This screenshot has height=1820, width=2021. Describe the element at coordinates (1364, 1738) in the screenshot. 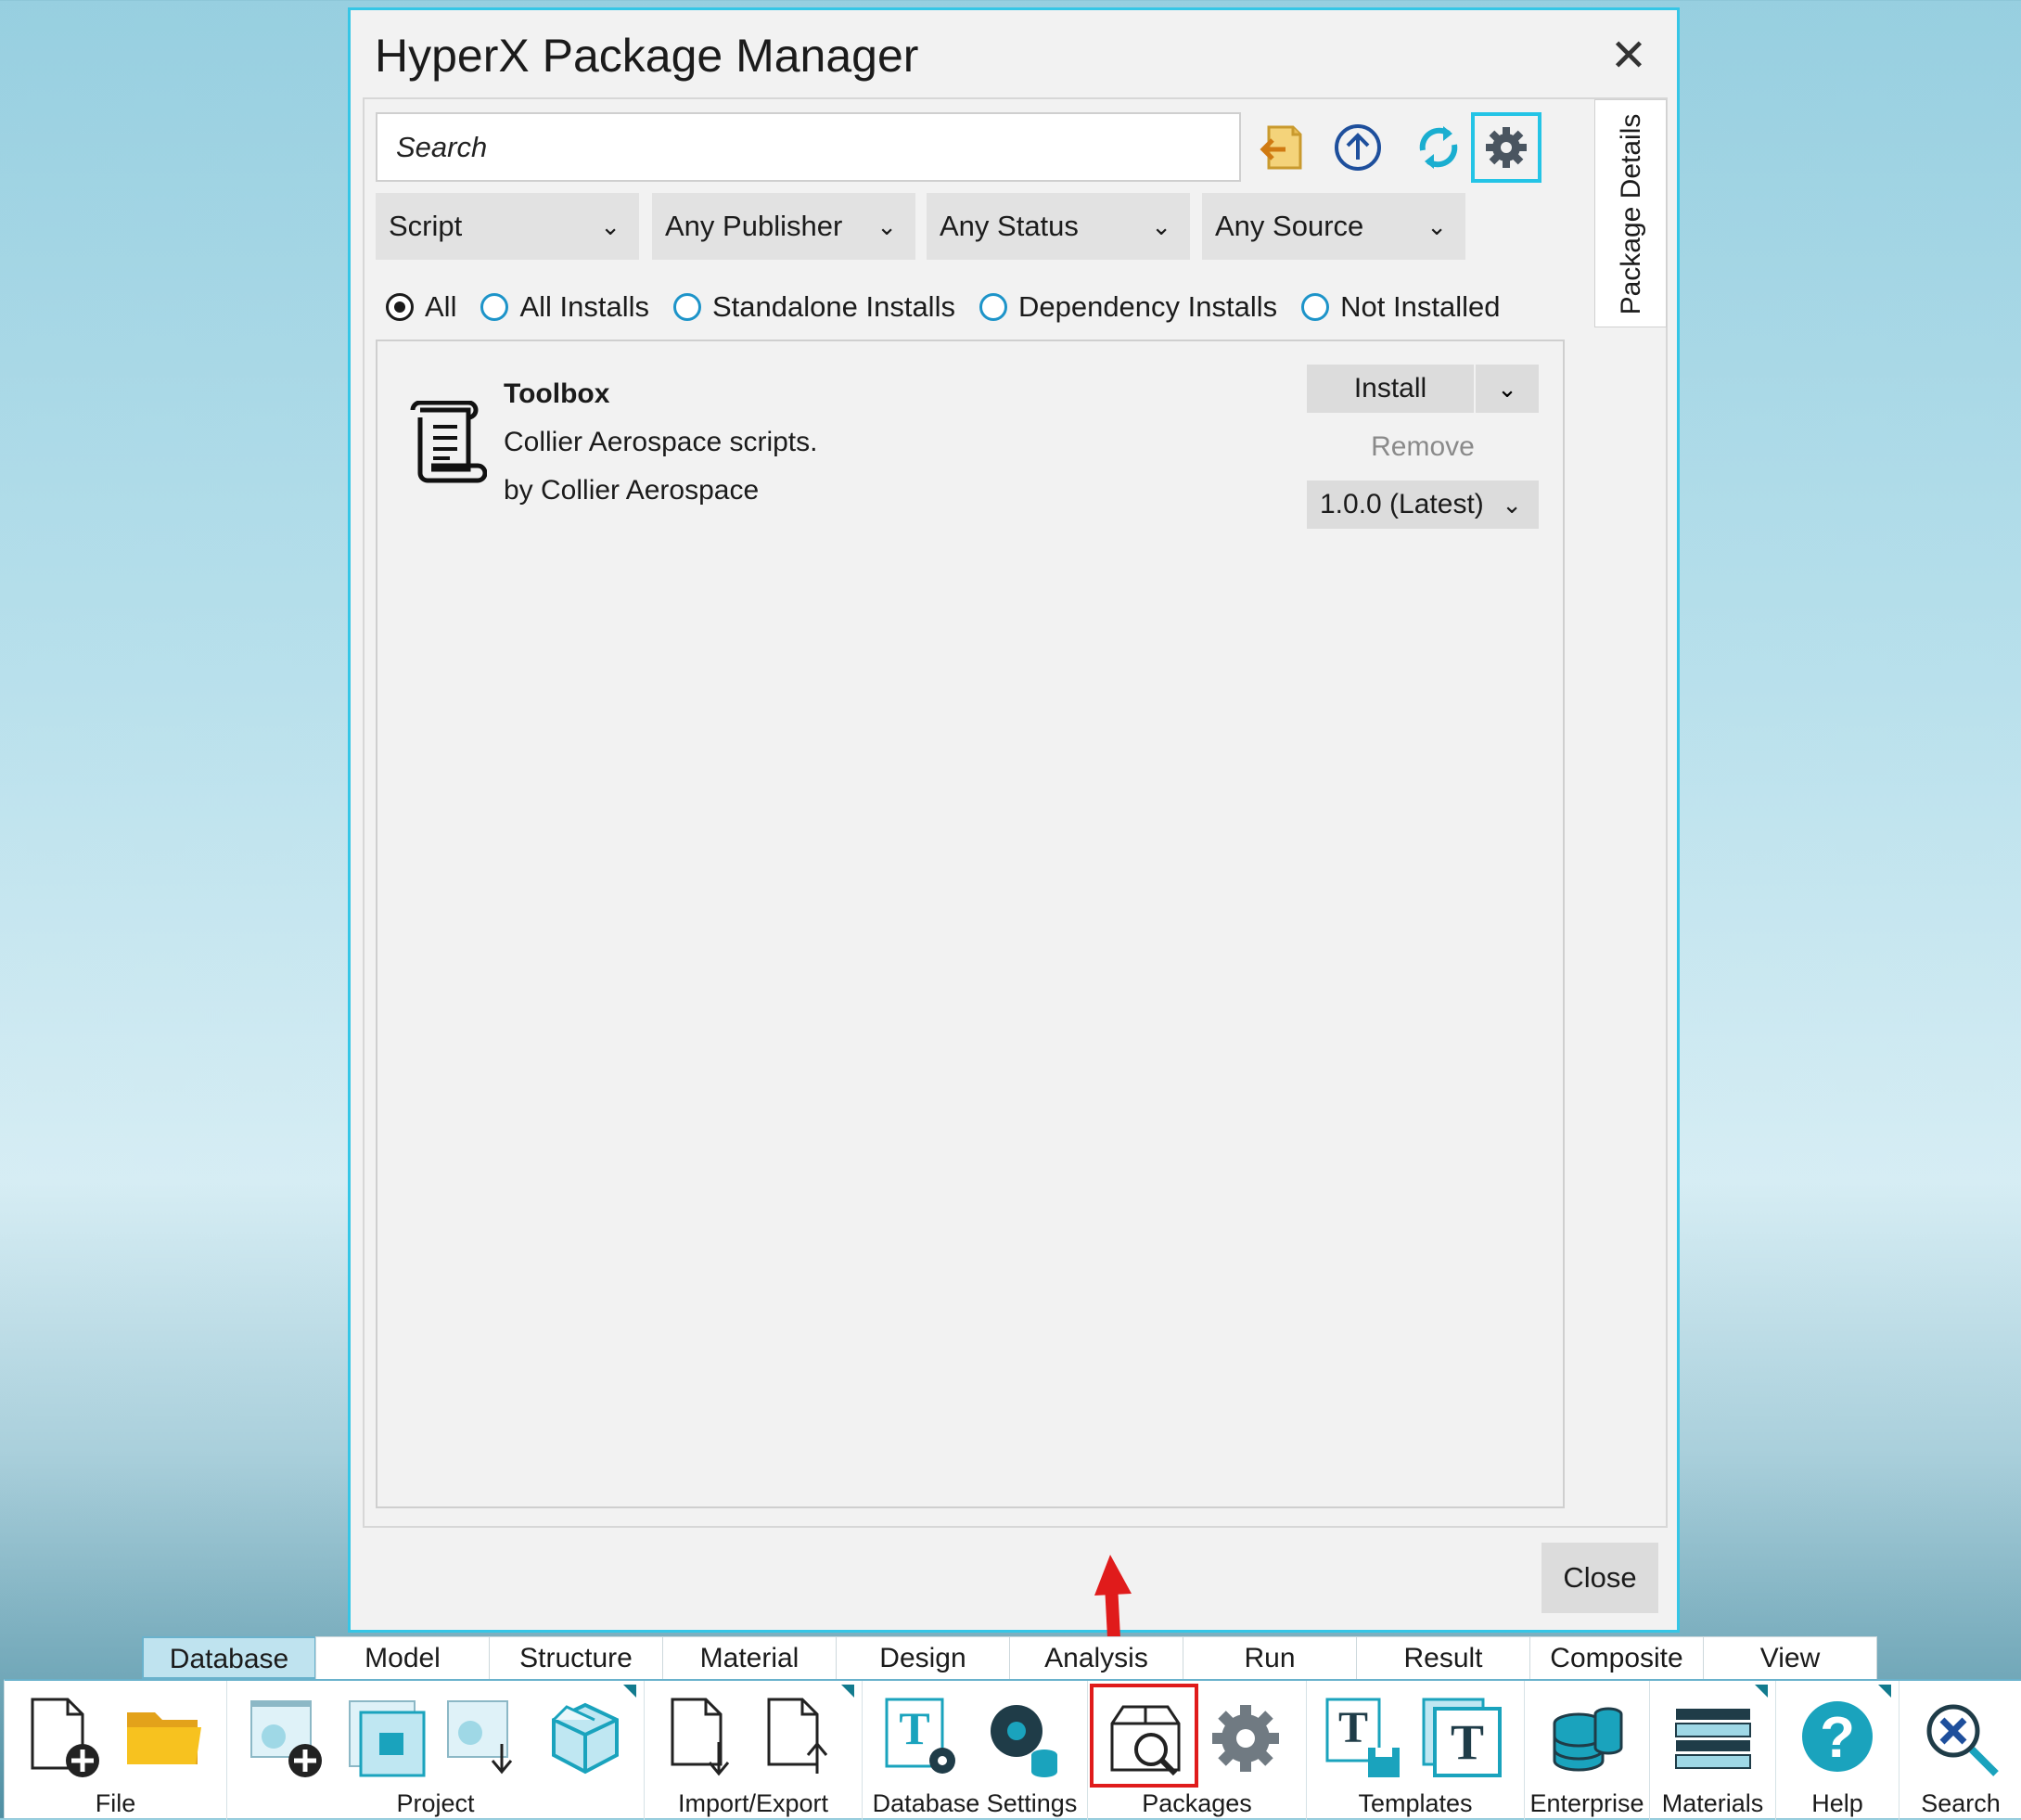

I see `template-save-icon: T` at that location.